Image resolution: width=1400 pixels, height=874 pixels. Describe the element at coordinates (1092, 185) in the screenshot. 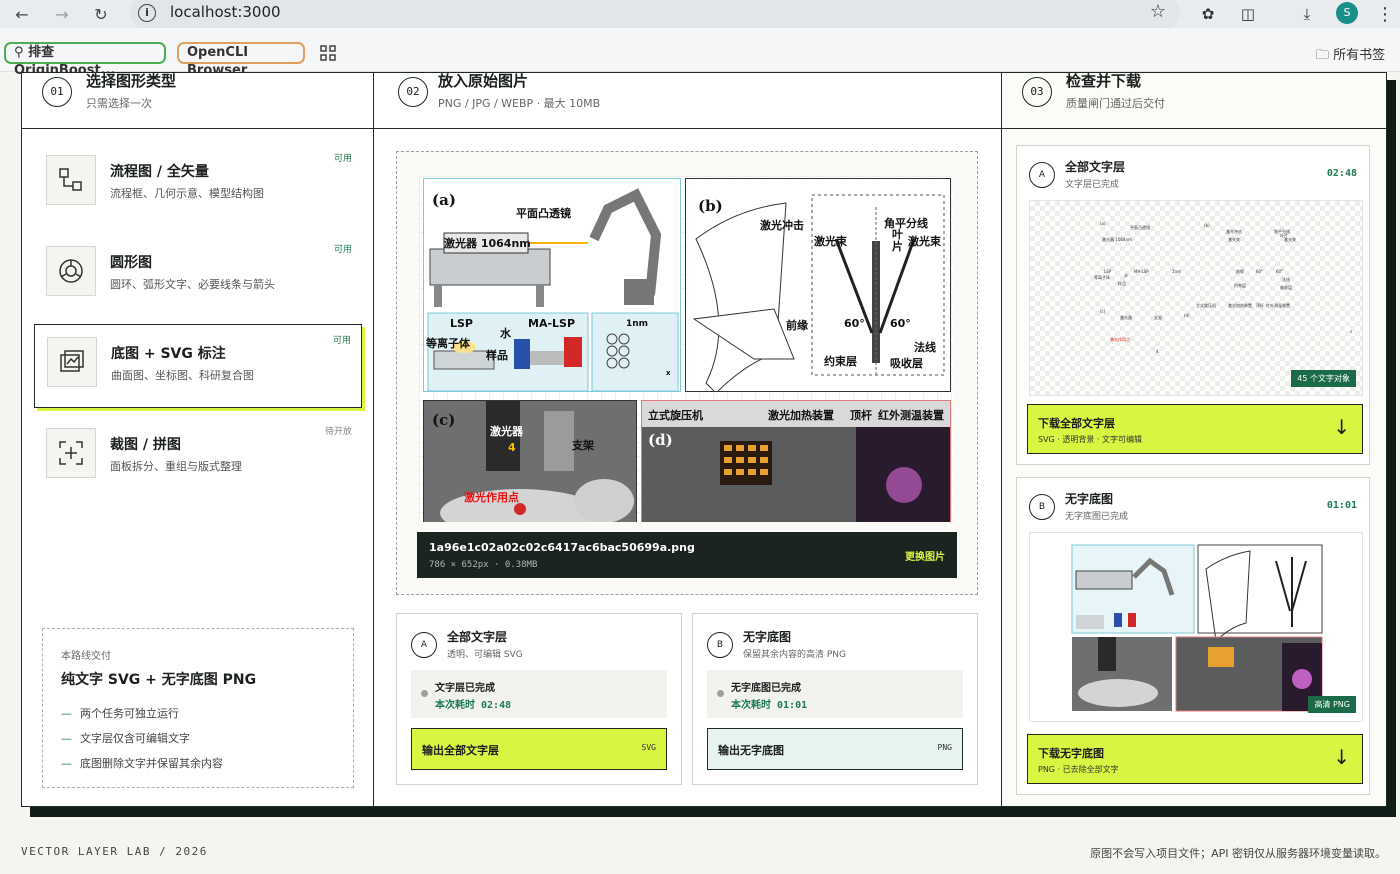

I see `result-subtitle: 文字层已完成` at that location.